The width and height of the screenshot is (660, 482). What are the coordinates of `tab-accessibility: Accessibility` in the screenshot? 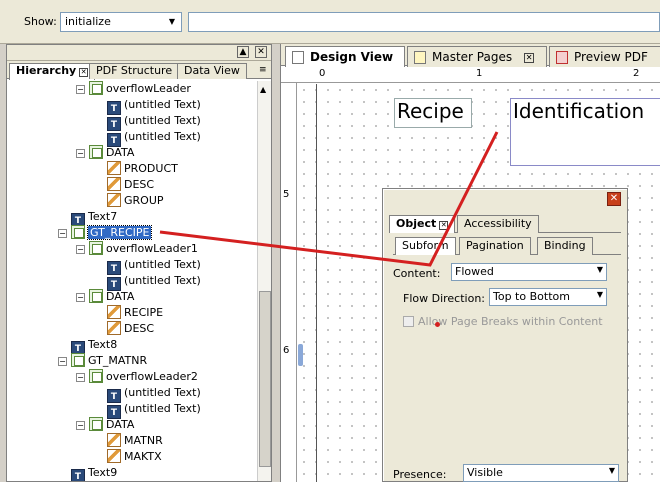 It's located at (498, 224).